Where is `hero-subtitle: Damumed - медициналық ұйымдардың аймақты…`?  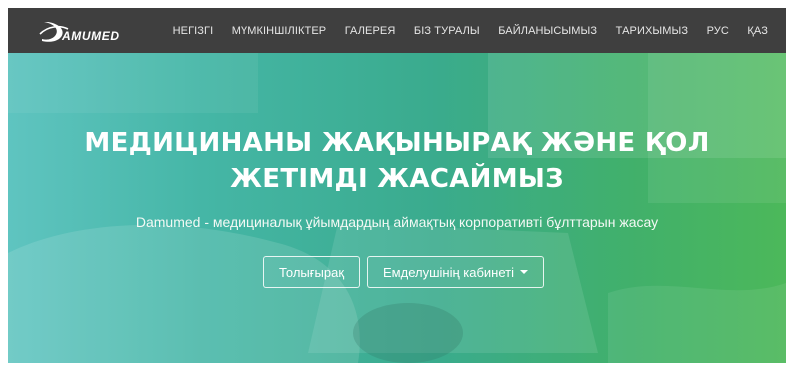
hero-subtitle: Damumed - медициналық ұйымдардың аймақты… is located at coordinates (397, 222).